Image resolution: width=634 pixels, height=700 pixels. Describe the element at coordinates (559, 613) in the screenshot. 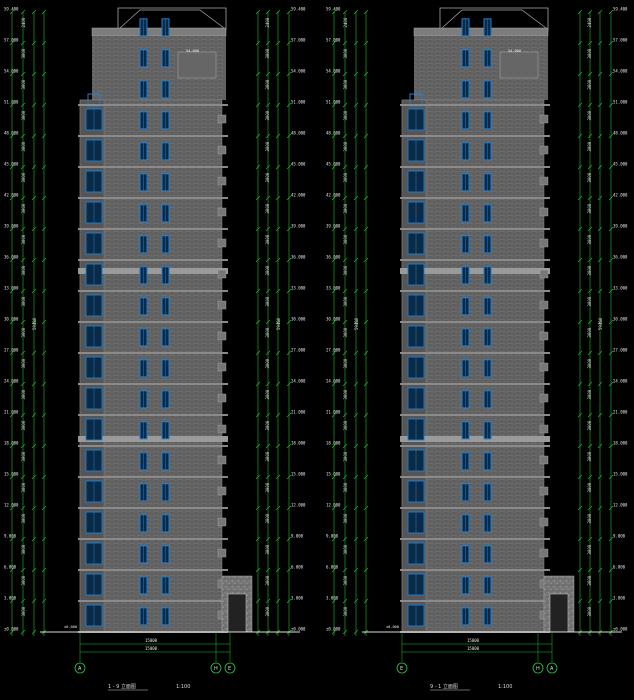

I see `entrance-door` at that location.